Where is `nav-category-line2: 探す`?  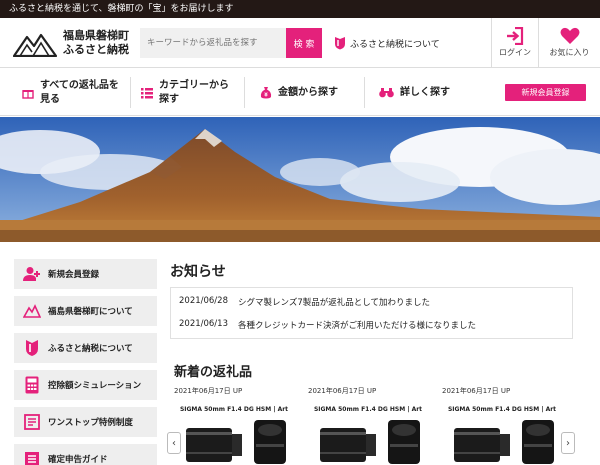
nav-category-line2: 探す is located at coordinates (169, 99).